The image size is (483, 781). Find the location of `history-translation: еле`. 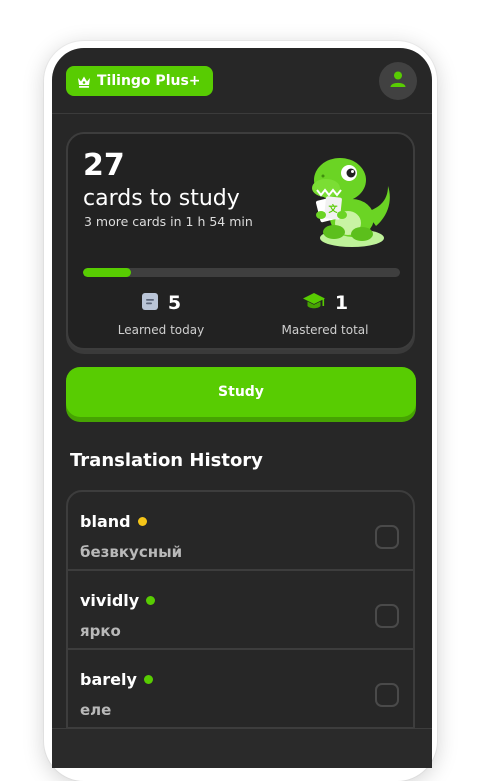

history-translation: еле is located at coordinates (96, 710).